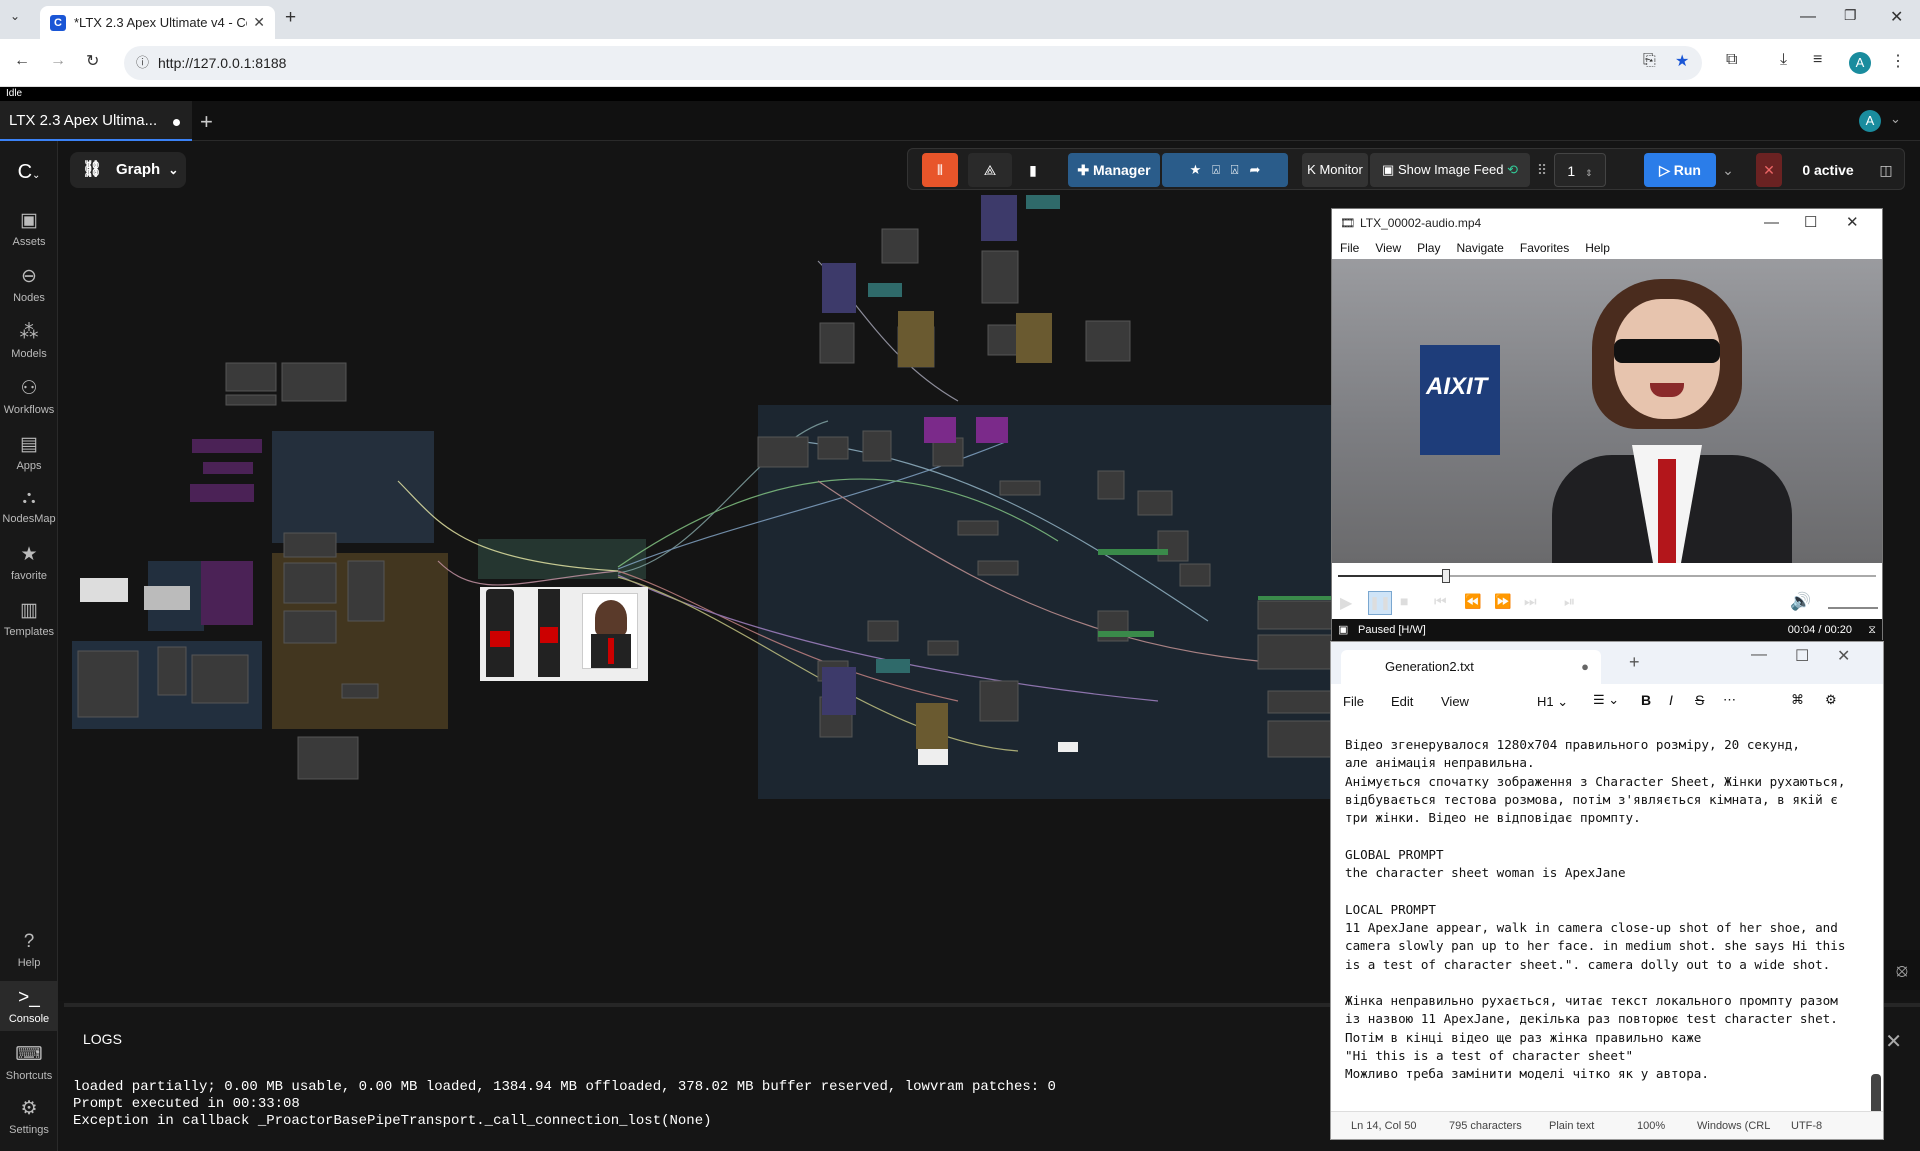  What do you see at coordinates (1797, 700) in the screenshot?
I see `copilot-icon: ⌘` at bounding box center [1797, 700].